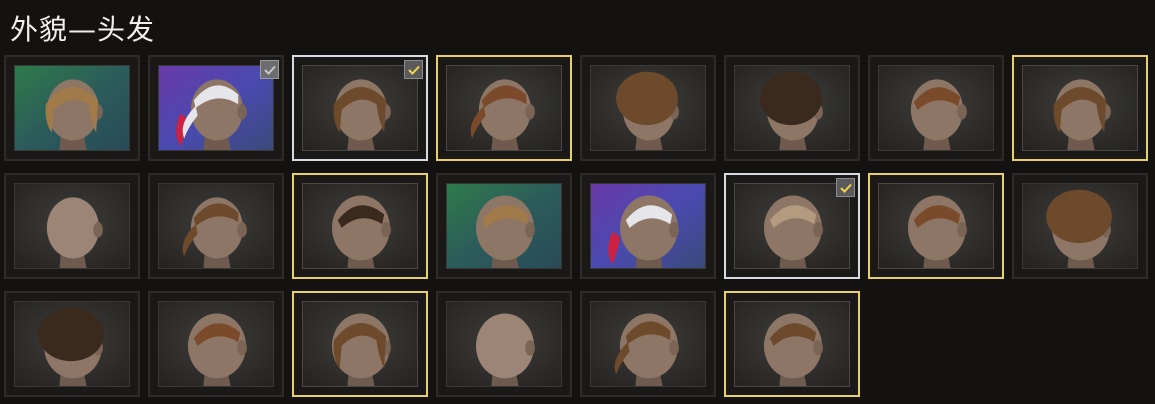 The image size is (1155, 404). Describe the element at coordinates (83, 29) in the screenshot. I see `page-title: 外貌—头发` at that location.